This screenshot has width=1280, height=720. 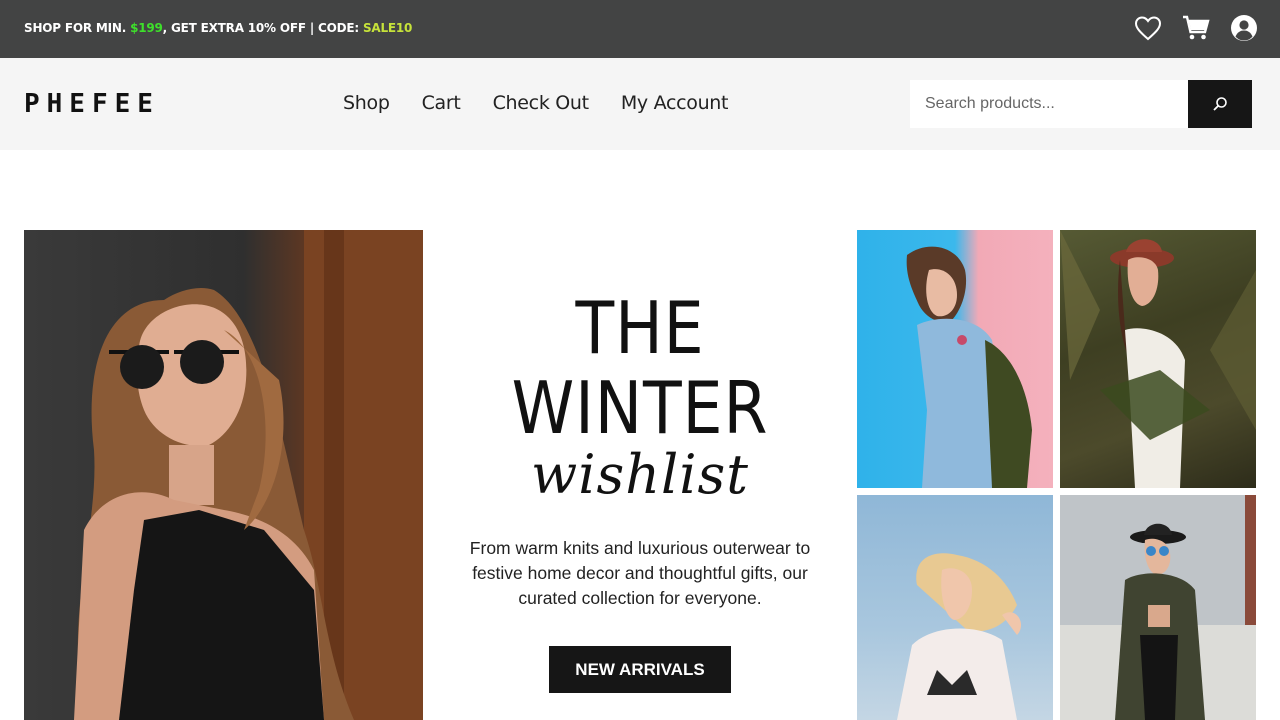 I want to click on account-icon, so click(x=1244, y=28).